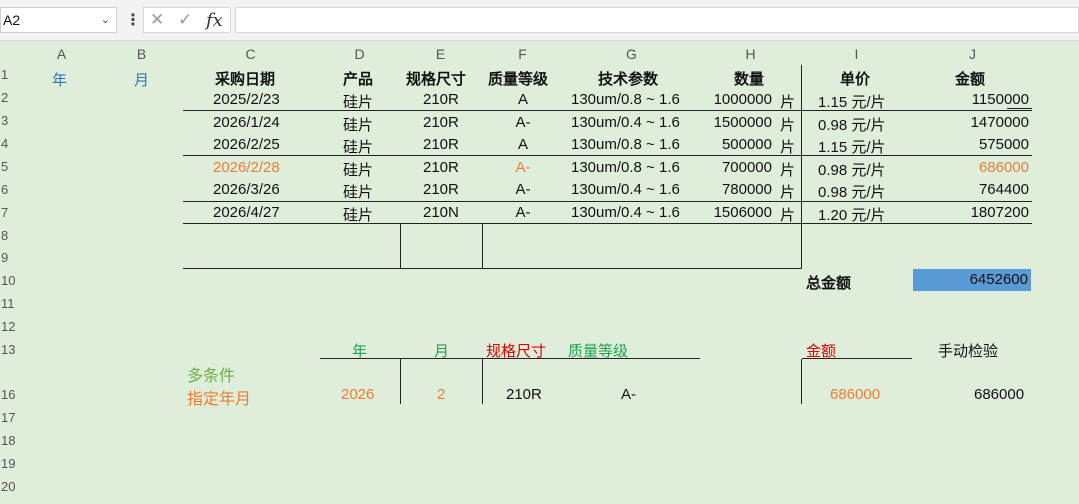  I want to click on col-header-b: B, so click(142, 54).